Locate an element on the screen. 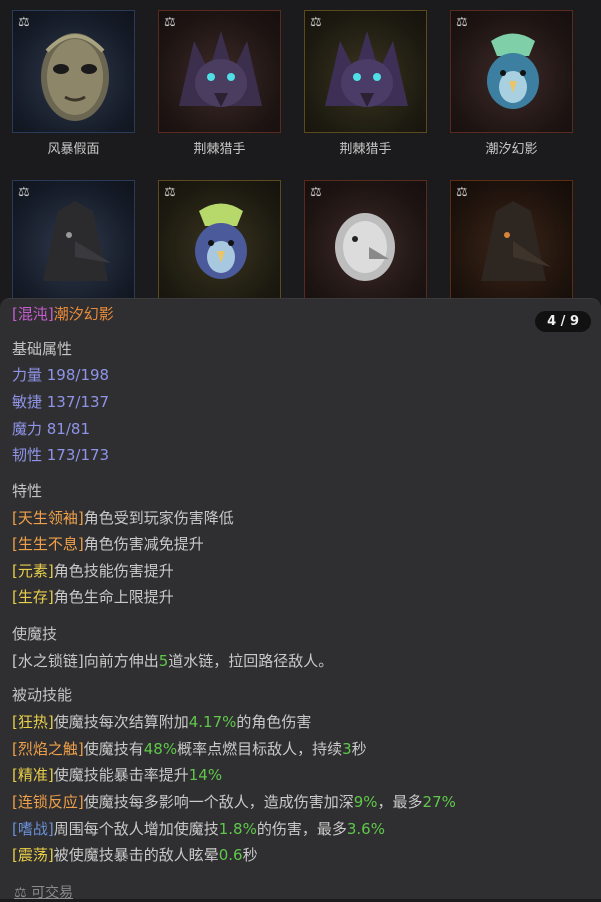 Image resolution: width=601 pixels, height=902 pixels. trait-tag: [天生领袖] is located at coordinates (48, 518).